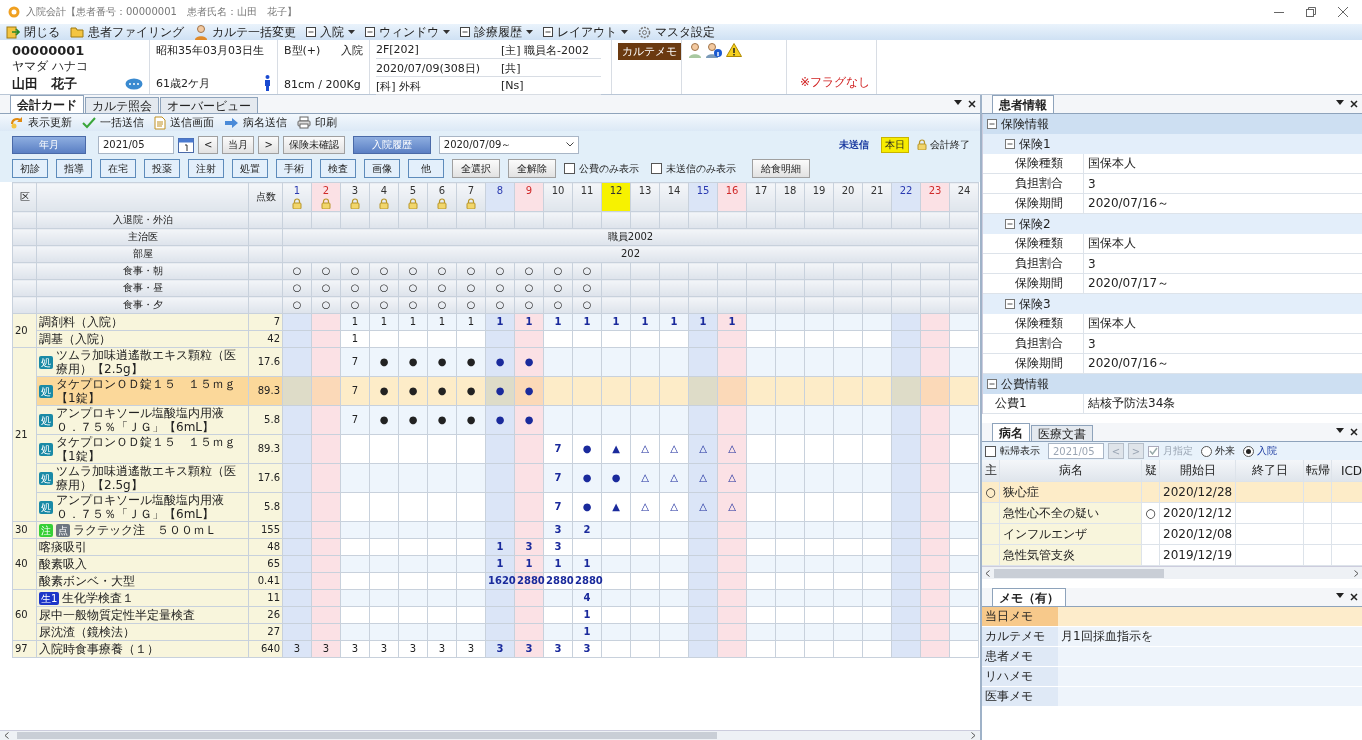 This screenshot has height=740, width=1362. What do you see at coordinates (136, 144) in the screenshot?
I see `month-field: 2021/05` at bounding box center [136, 144].